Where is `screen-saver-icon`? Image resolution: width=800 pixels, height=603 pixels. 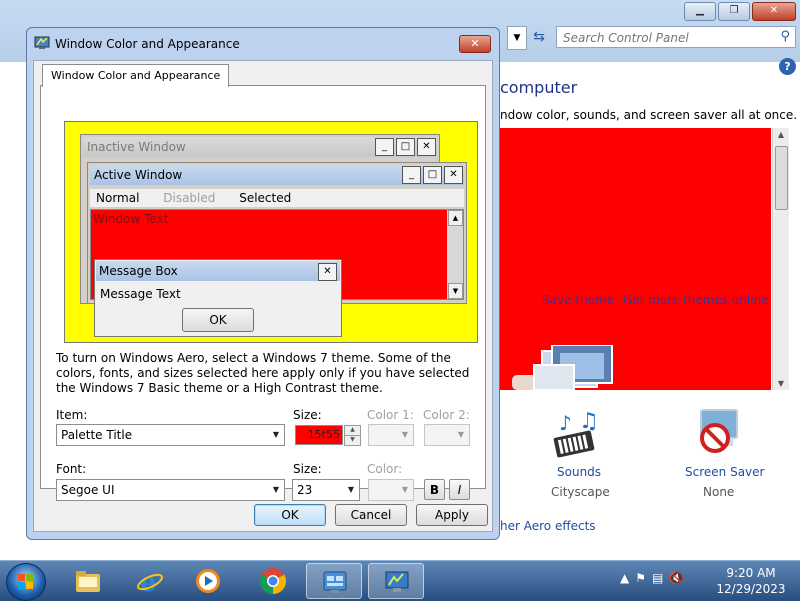
screen-saver-icon is located at coordinates (718, 434).